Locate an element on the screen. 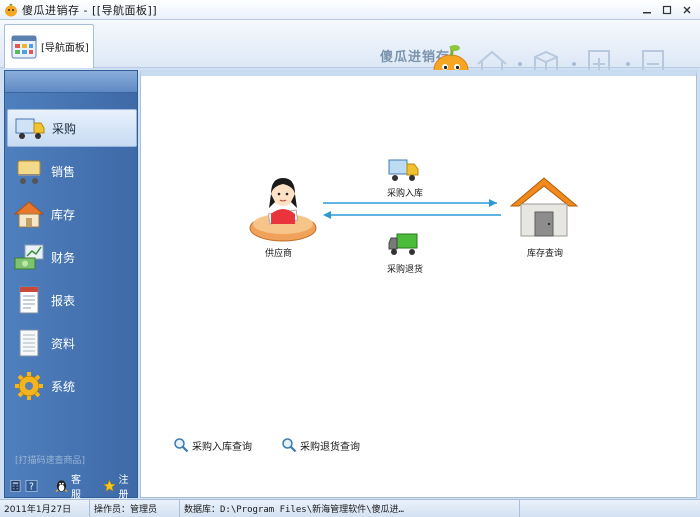 The width and height of the screenshot is (700, 517). sidebar-item-finance: 财务 is located at coordinates (72, 257).